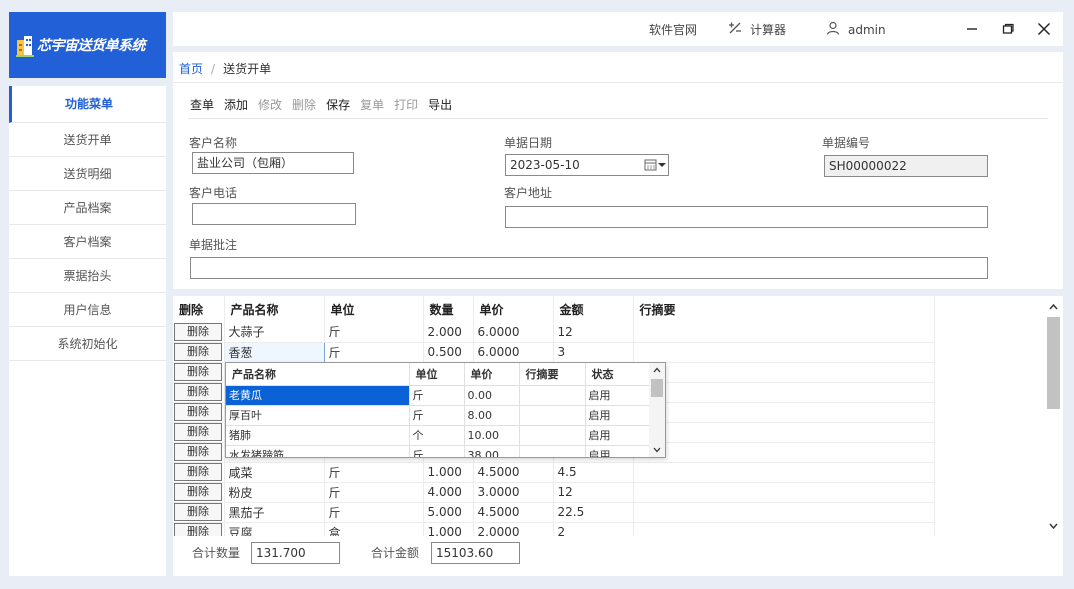  What do you see at coordinates (87, 104) in the screenshot?
I see `sidebar-item-menu: 功能菜单` at bounding box center [87, 104].